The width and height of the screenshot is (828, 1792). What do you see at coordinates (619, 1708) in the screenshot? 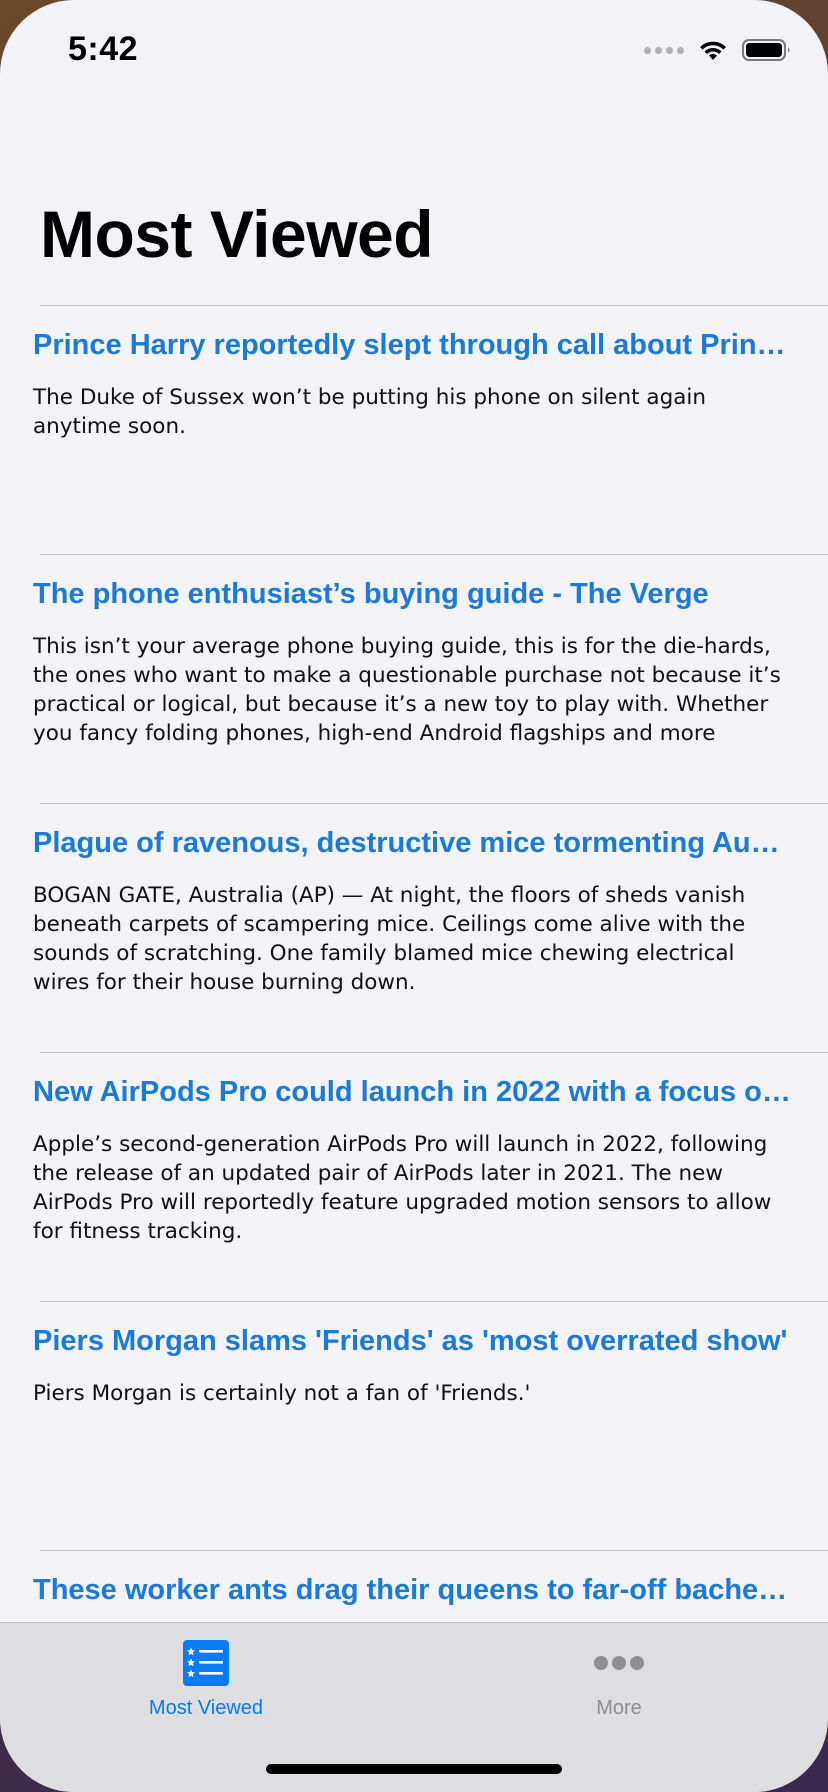
I see `tab-label: More` at bounding box center [619, 1708].